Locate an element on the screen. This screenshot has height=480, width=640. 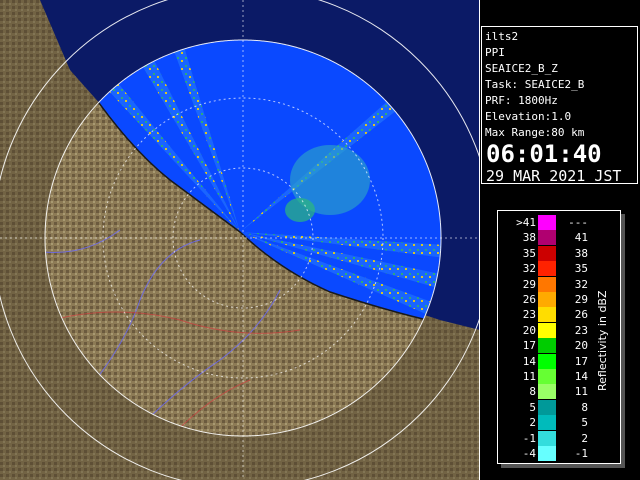
legend-low-value: 29 is located at coordinates (529, 284).